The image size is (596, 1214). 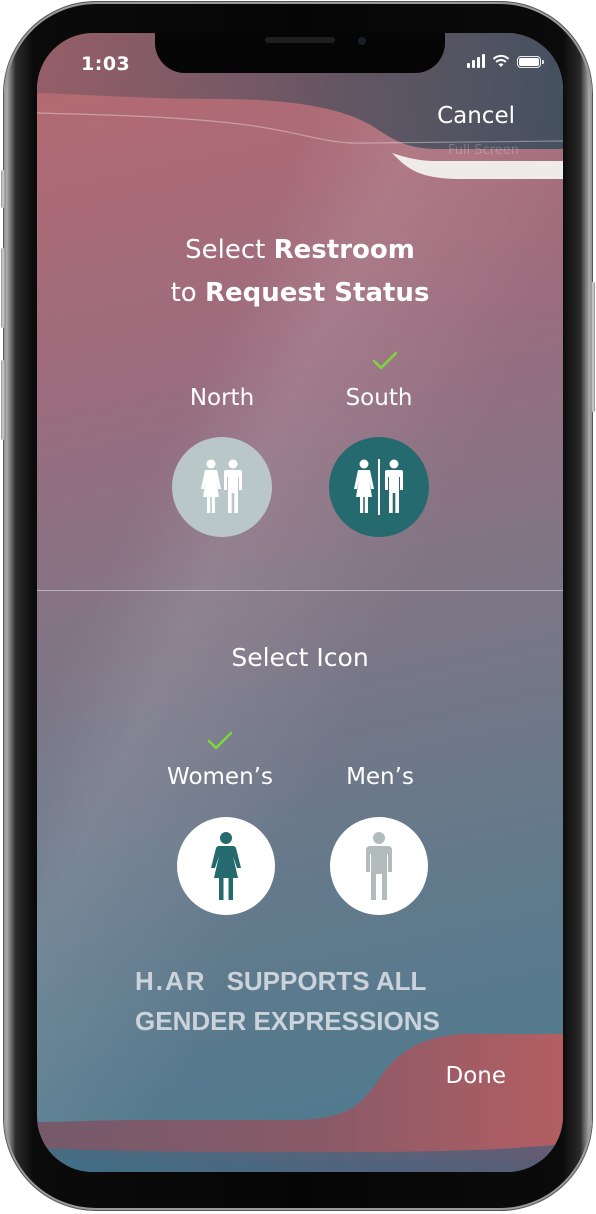 I want to click on womens-checkmark-icon, so click(x=220, y=740).